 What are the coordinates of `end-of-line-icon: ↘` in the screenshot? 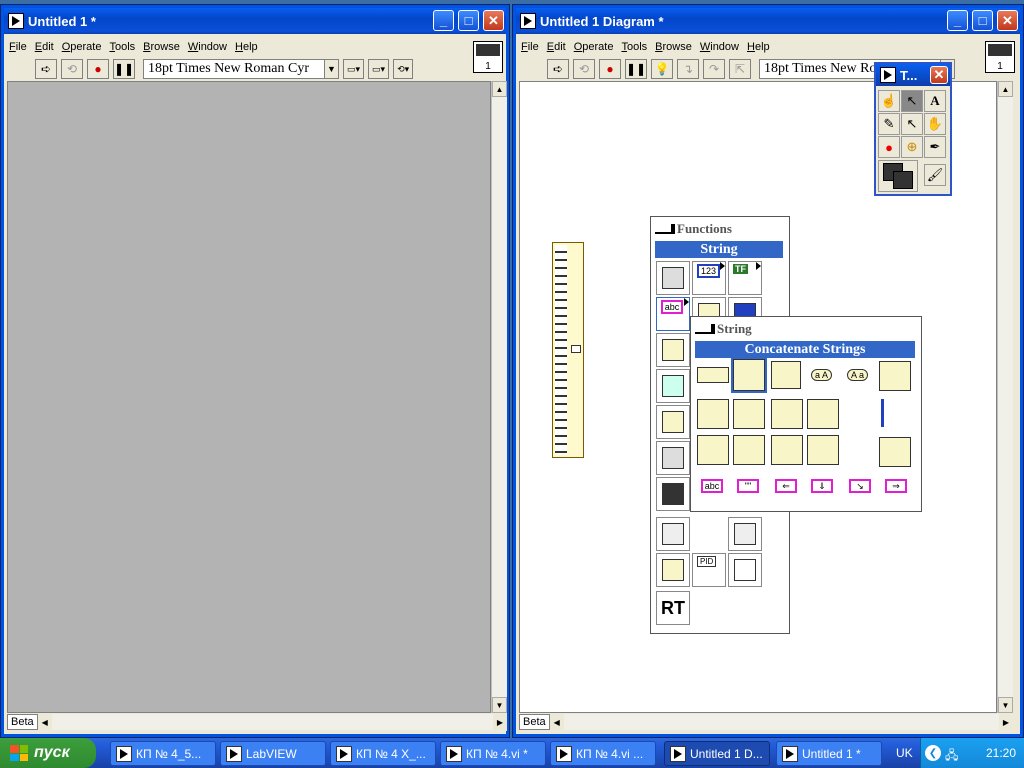 It's located at (860, 486).